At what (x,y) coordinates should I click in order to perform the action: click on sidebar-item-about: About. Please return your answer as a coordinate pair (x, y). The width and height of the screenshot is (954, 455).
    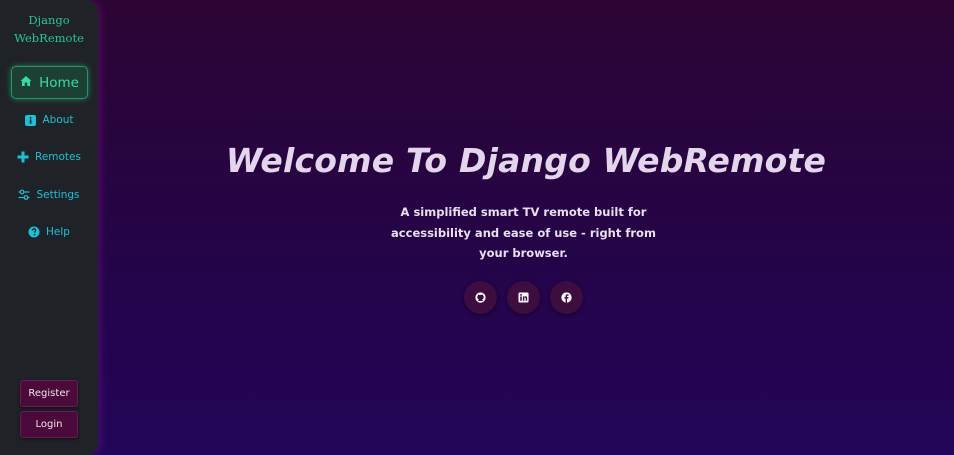
    Looking at the image, I should click on (49, 120).